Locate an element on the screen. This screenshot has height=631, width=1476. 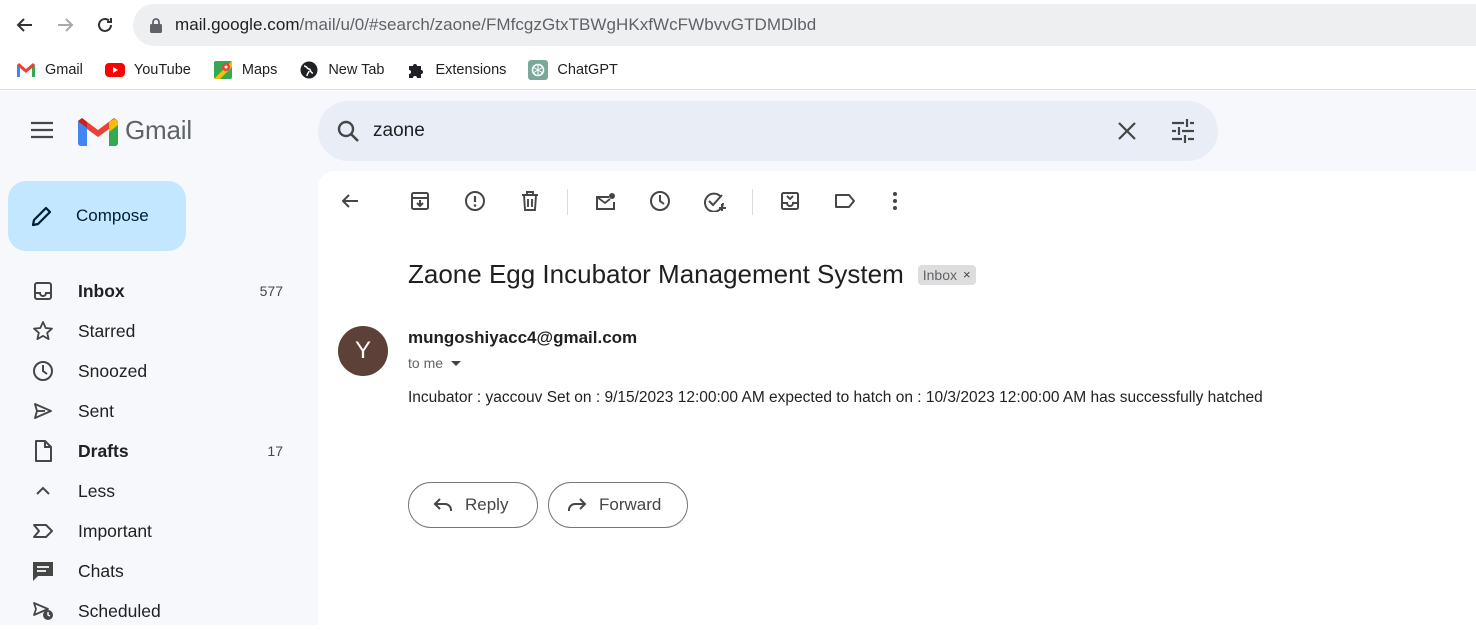
reload-icon is located at coordinates (105, 25).